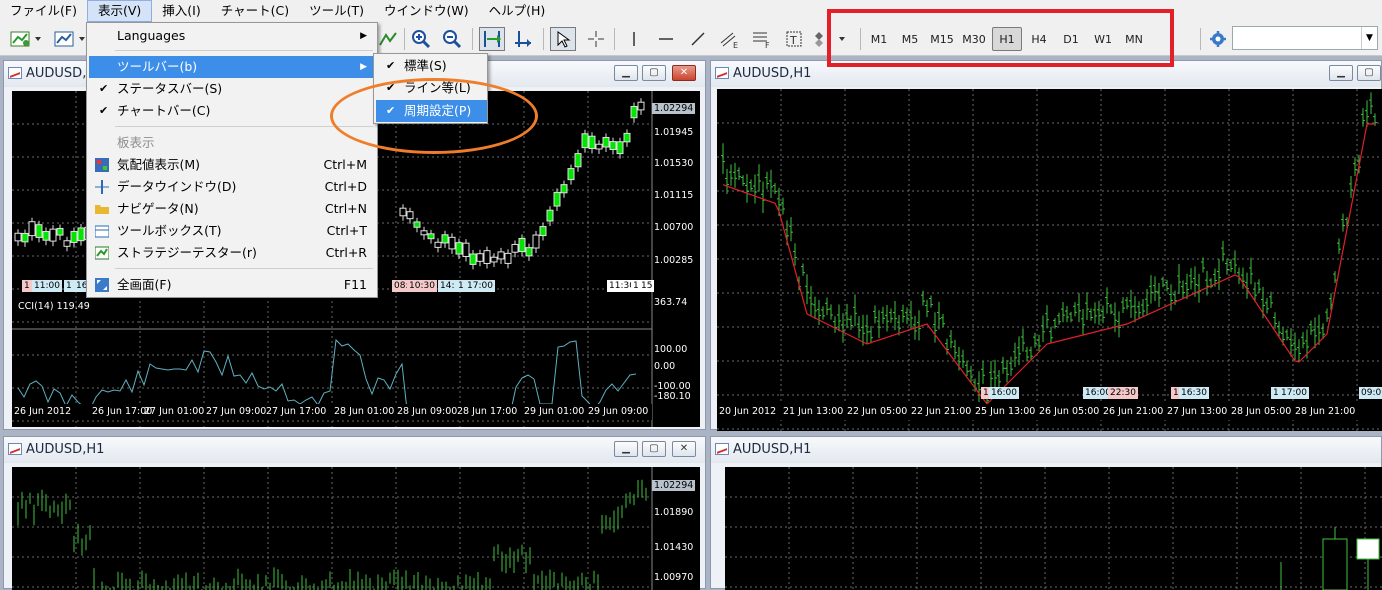  What do you see at coordinates (1123, 393) in the screenshot?
I see `time-tag: 22:30` at bounding box center [1123, 393].